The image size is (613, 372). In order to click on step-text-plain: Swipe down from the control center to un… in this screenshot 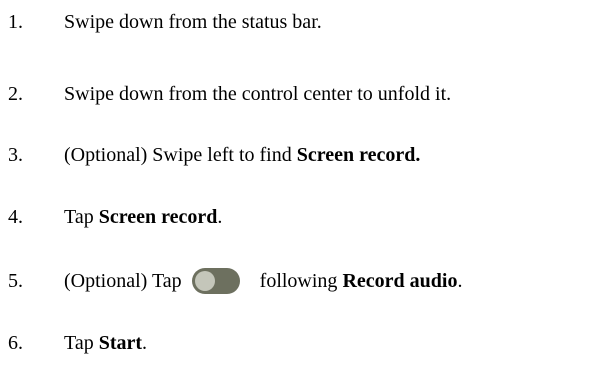, I will do `click(258, 94)`.